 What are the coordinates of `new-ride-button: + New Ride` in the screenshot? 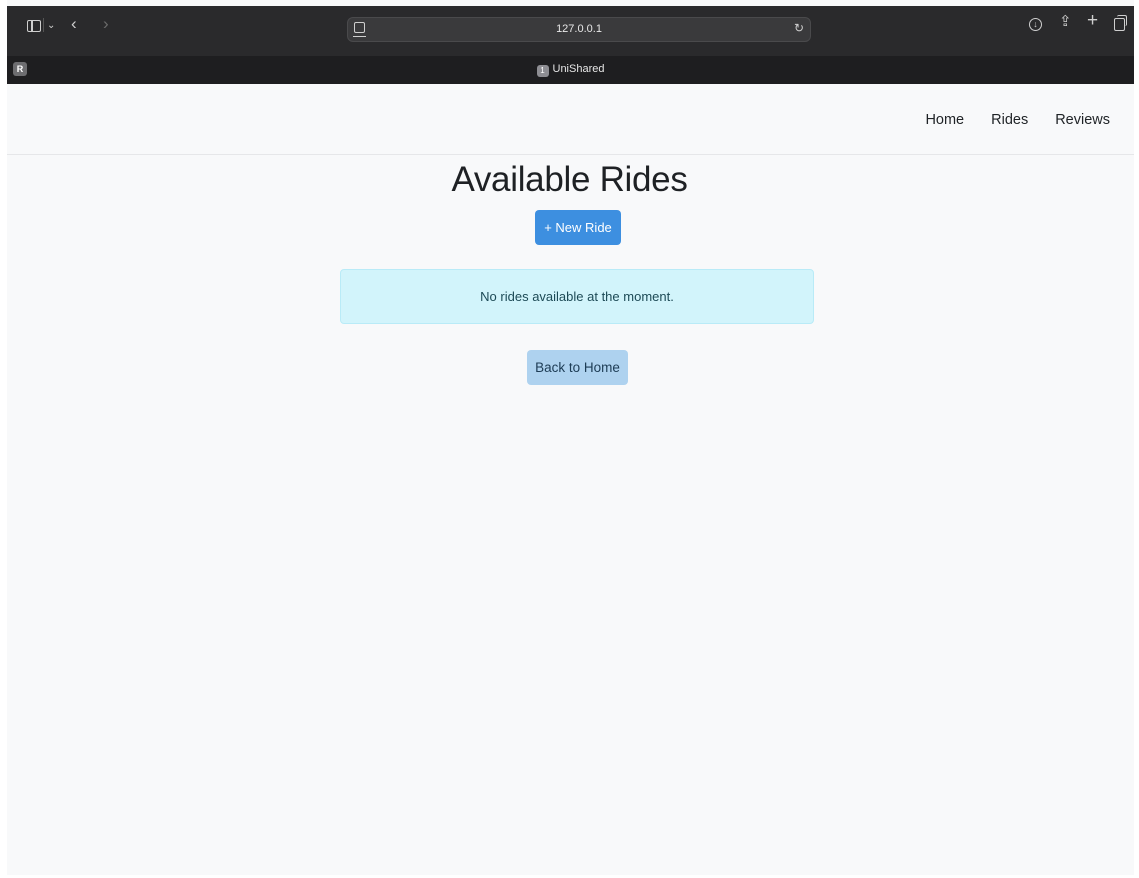 It's located at (578, 227).